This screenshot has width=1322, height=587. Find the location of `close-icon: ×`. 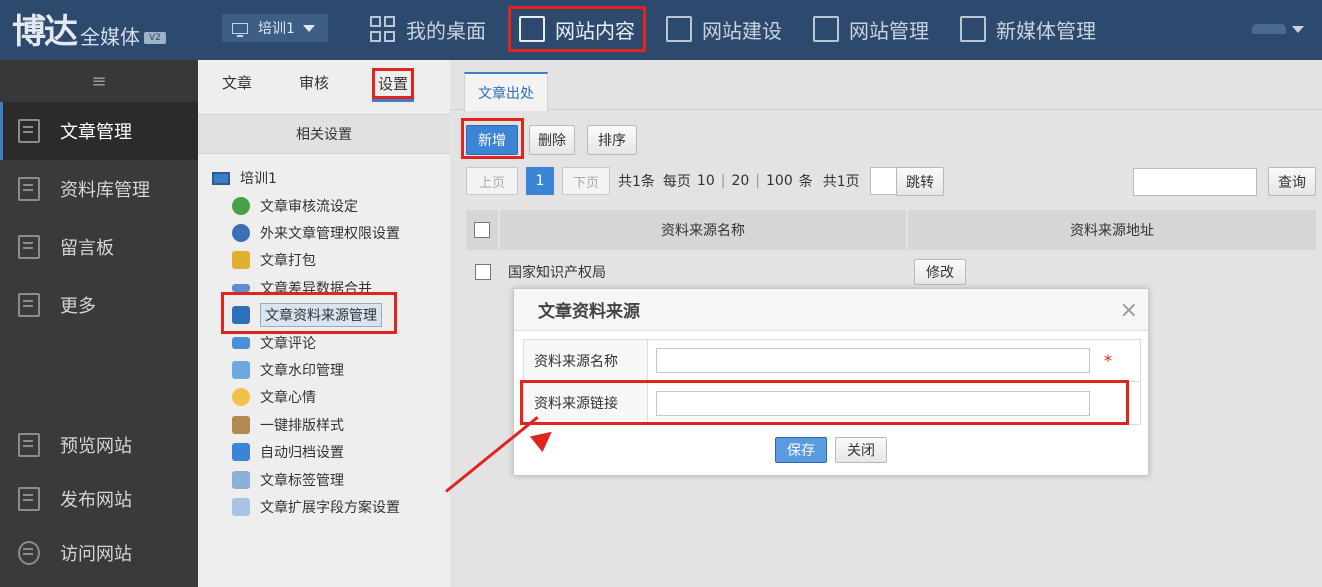

close-icon: × is located at coordinates (1129, 310).